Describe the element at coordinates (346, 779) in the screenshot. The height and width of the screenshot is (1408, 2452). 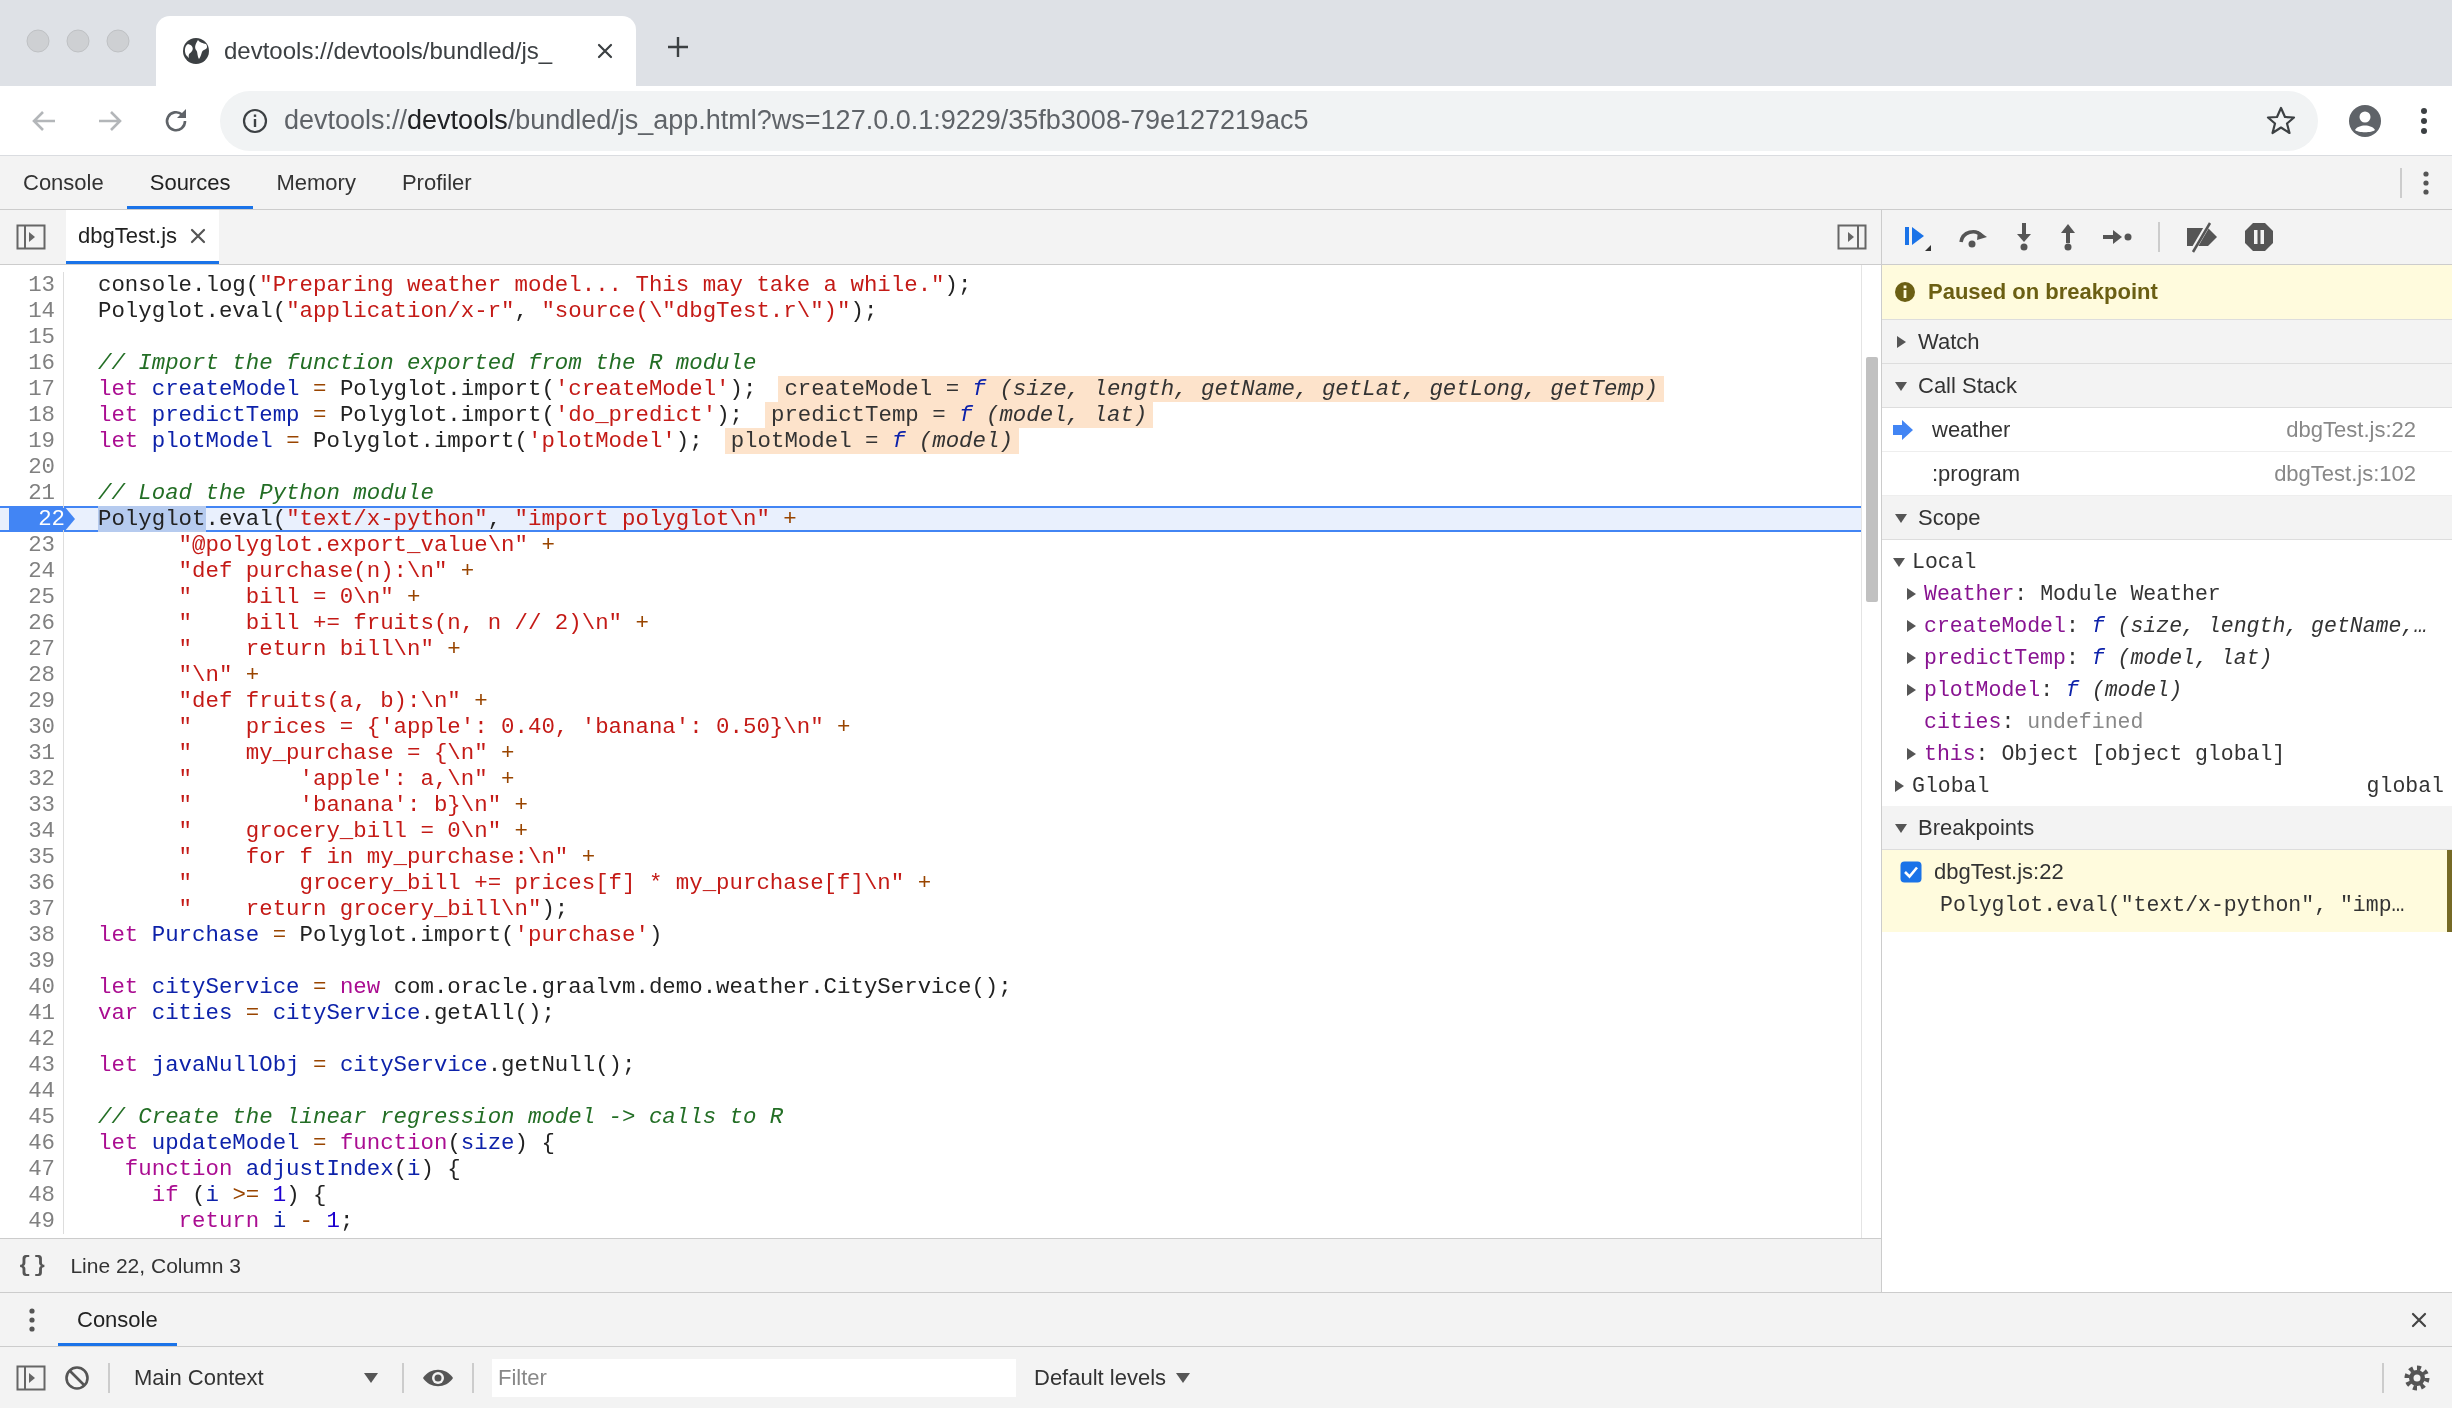
I see `code-line: " 'apple': a,\n" +` at that location.